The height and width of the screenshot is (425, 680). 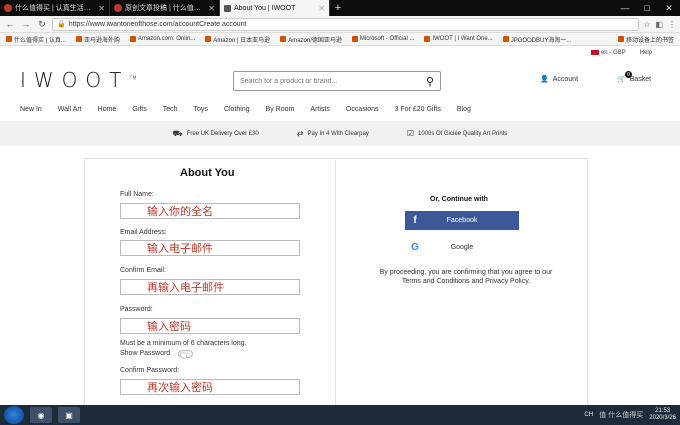 I want to click on account-link: 👤 Account, so click(x=559, y=79).